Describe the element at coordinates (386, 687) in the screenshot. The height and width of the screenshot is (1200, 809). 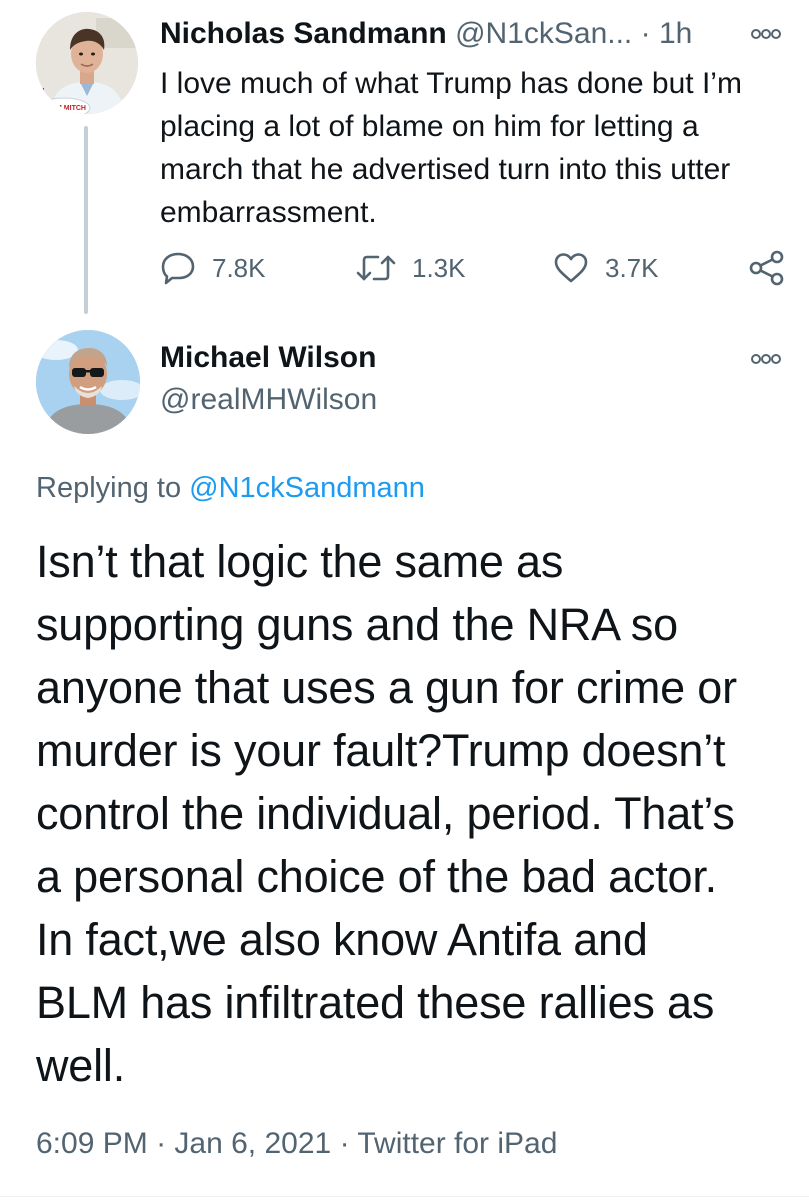
I see `reply-text-line: anyone that uses a gun for crime or` at that location.